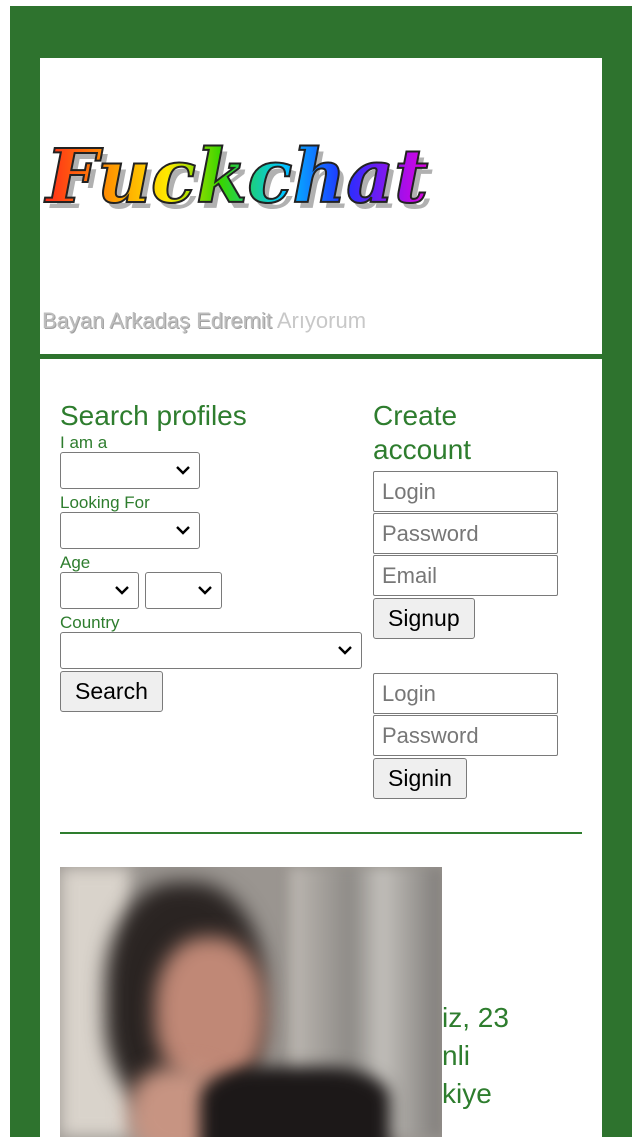  I want to click on country-select, so click(211, 650).